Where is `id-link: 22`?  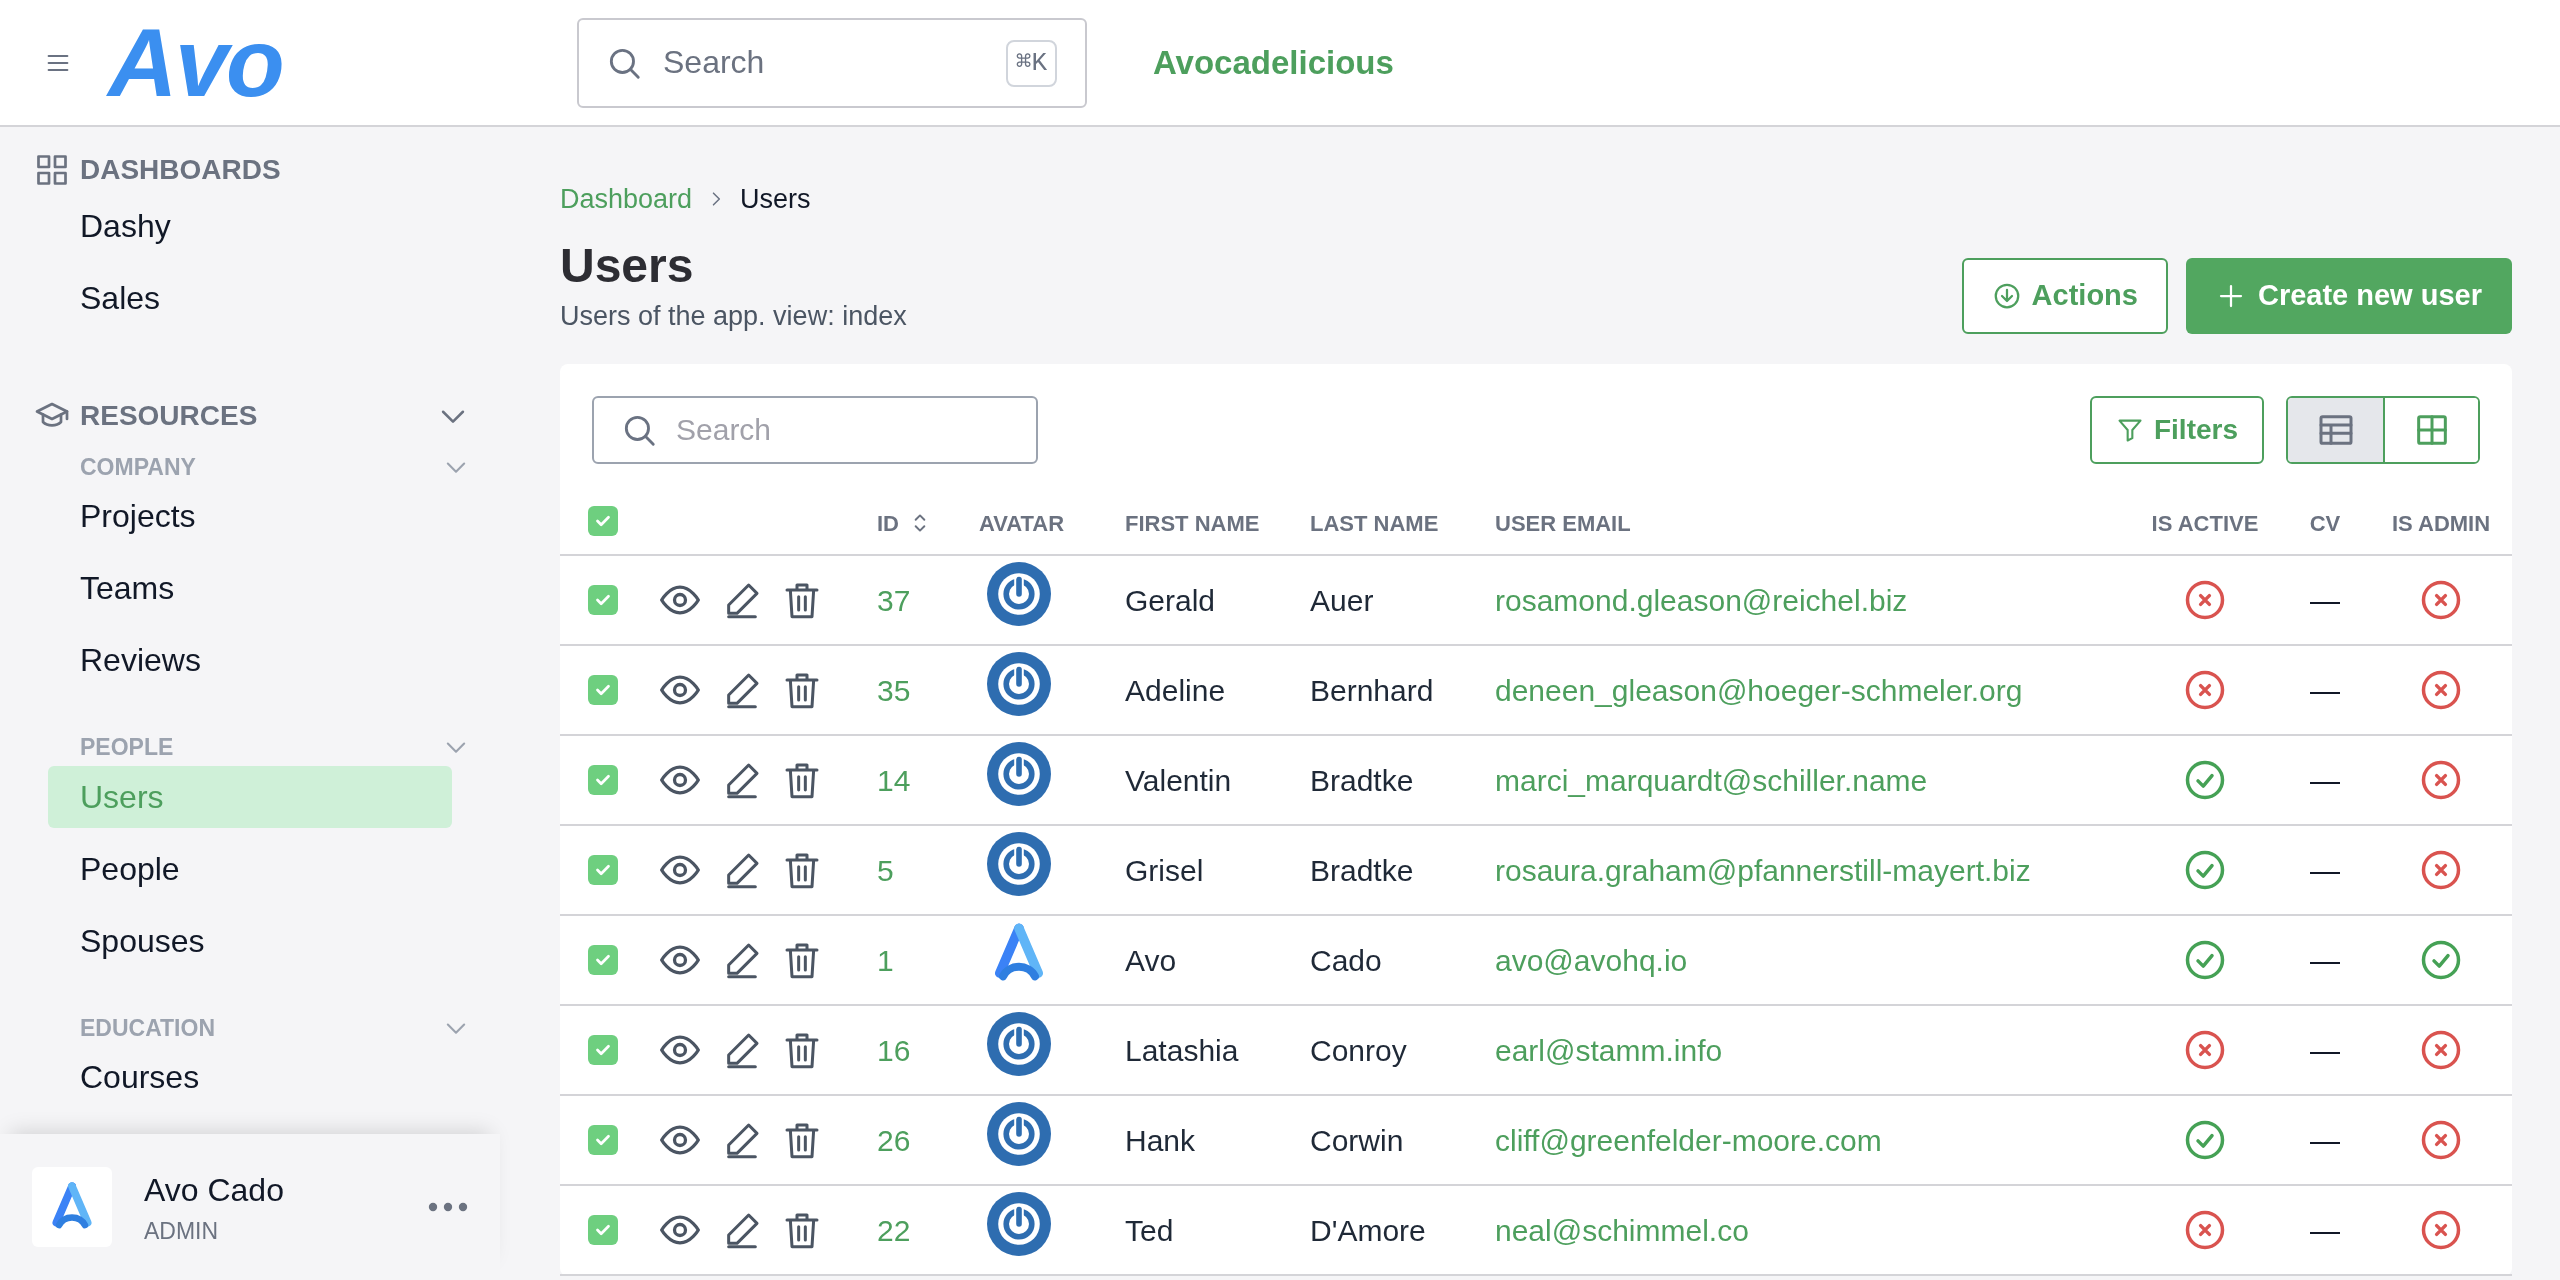
id-link: 22 is located at coordinates (894, 1230).